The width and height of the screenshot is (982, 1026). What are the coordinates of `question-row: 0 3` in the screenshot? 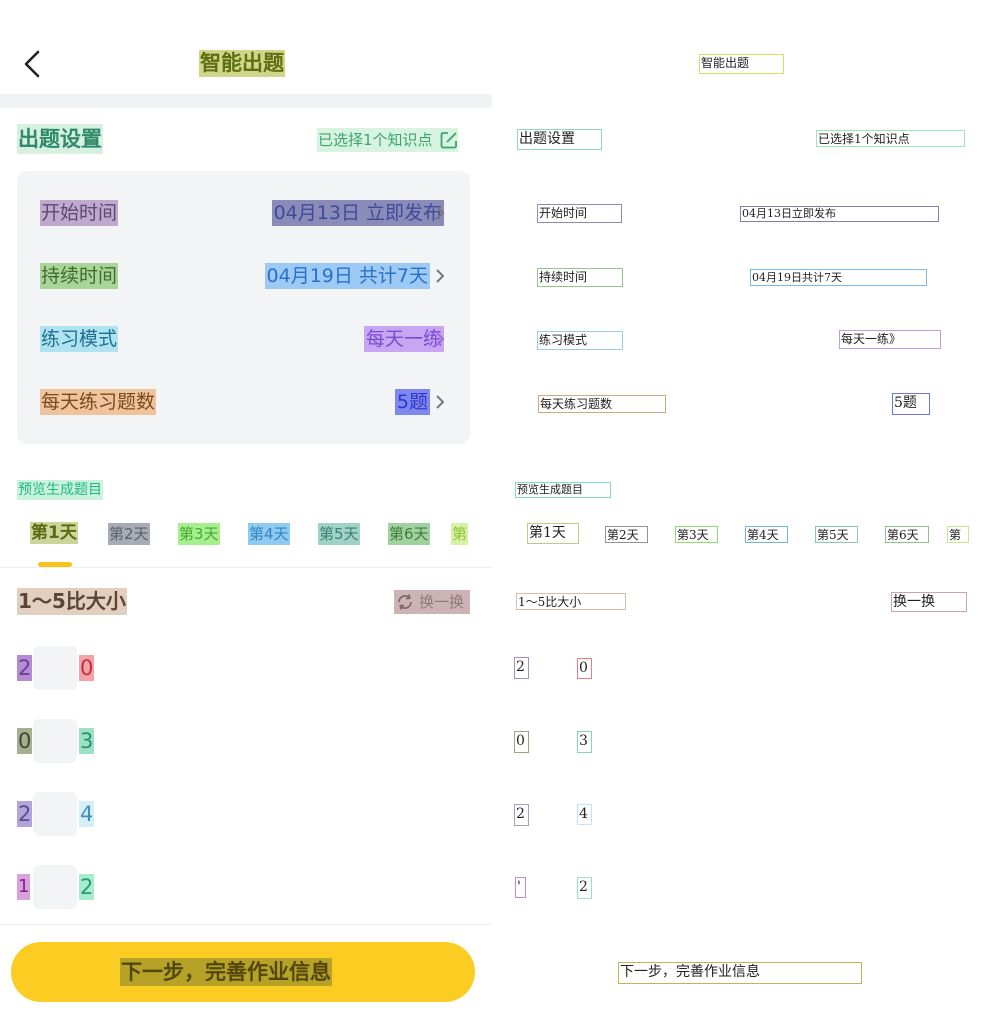 It's located at (246, 741).